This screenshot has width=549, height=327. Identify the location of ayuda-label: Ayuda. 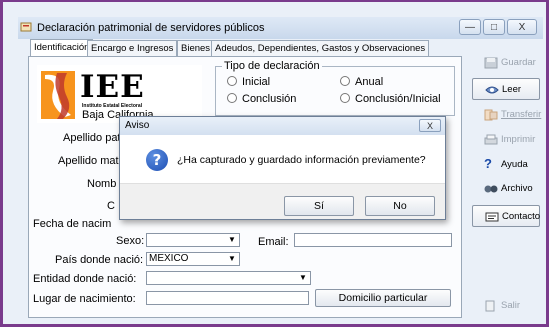
(514, 164).